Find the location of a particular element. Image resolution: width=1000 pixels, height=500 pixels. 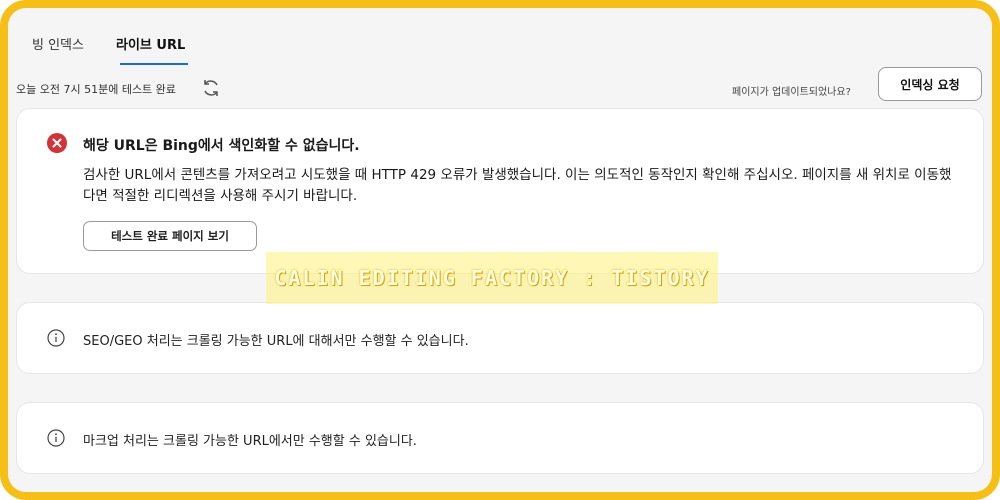

info-card-markup: 마크업 처리는 크롤링 가능한 URL에서만 수행할 수 있습니다. is located at coordinates (500, 438).